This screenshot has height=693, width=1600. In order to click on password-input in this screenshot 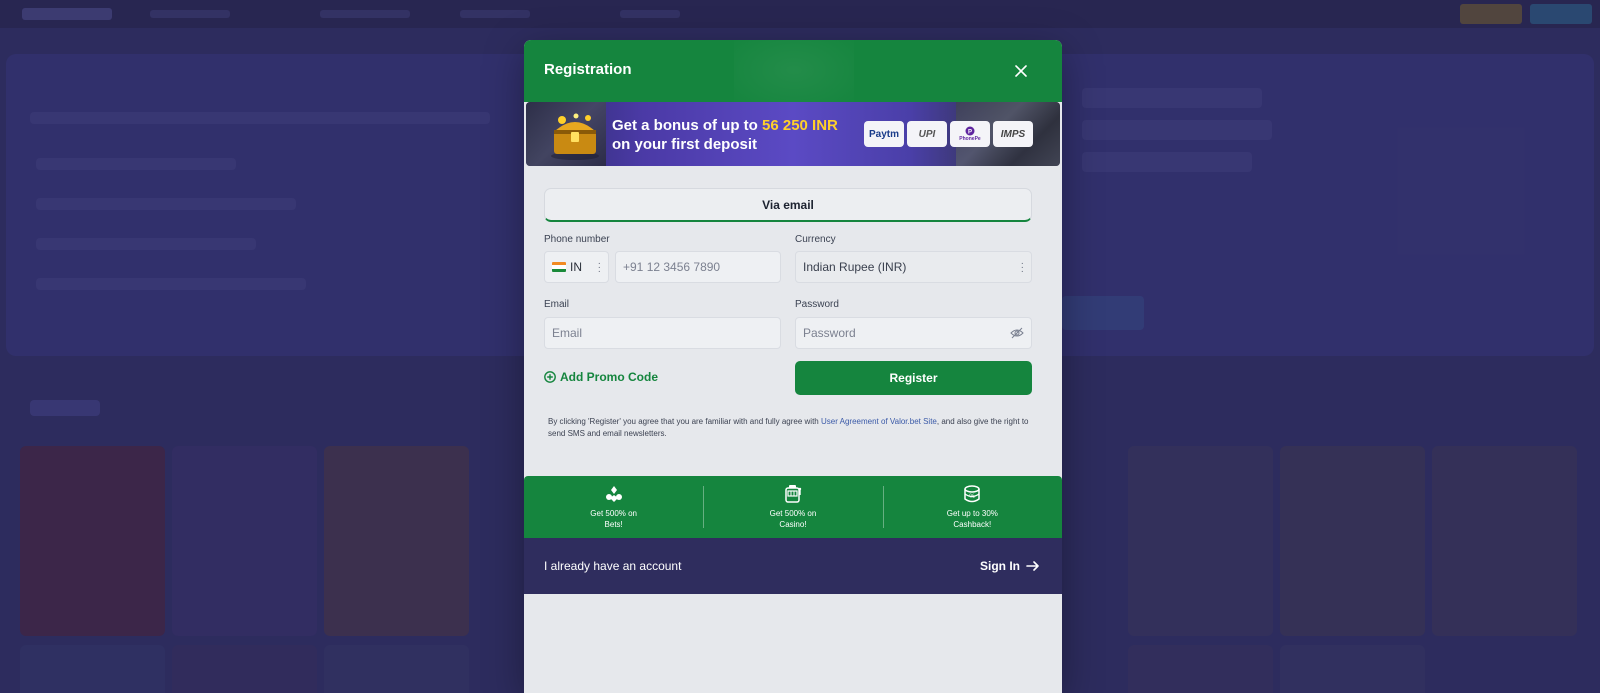, I will do `click(917, 333)`.